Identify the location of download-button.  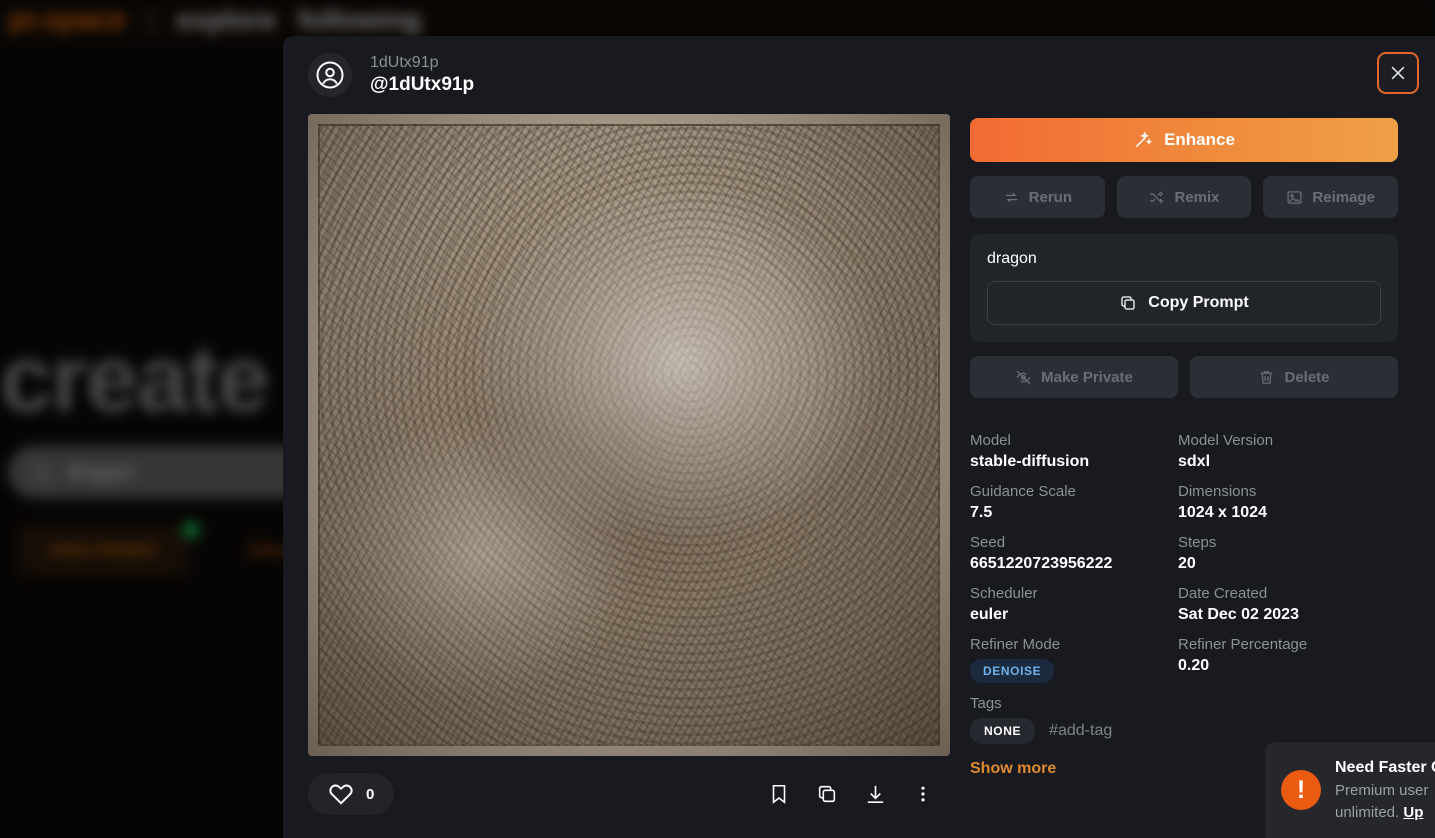
(875, 794).